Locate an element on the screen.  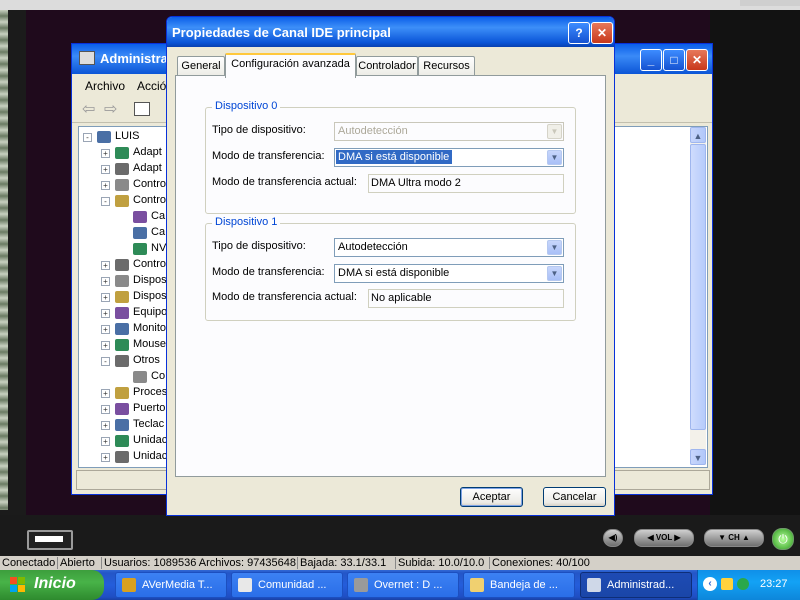
tree-item-label: Teclac is located at coordinates (149, 424).